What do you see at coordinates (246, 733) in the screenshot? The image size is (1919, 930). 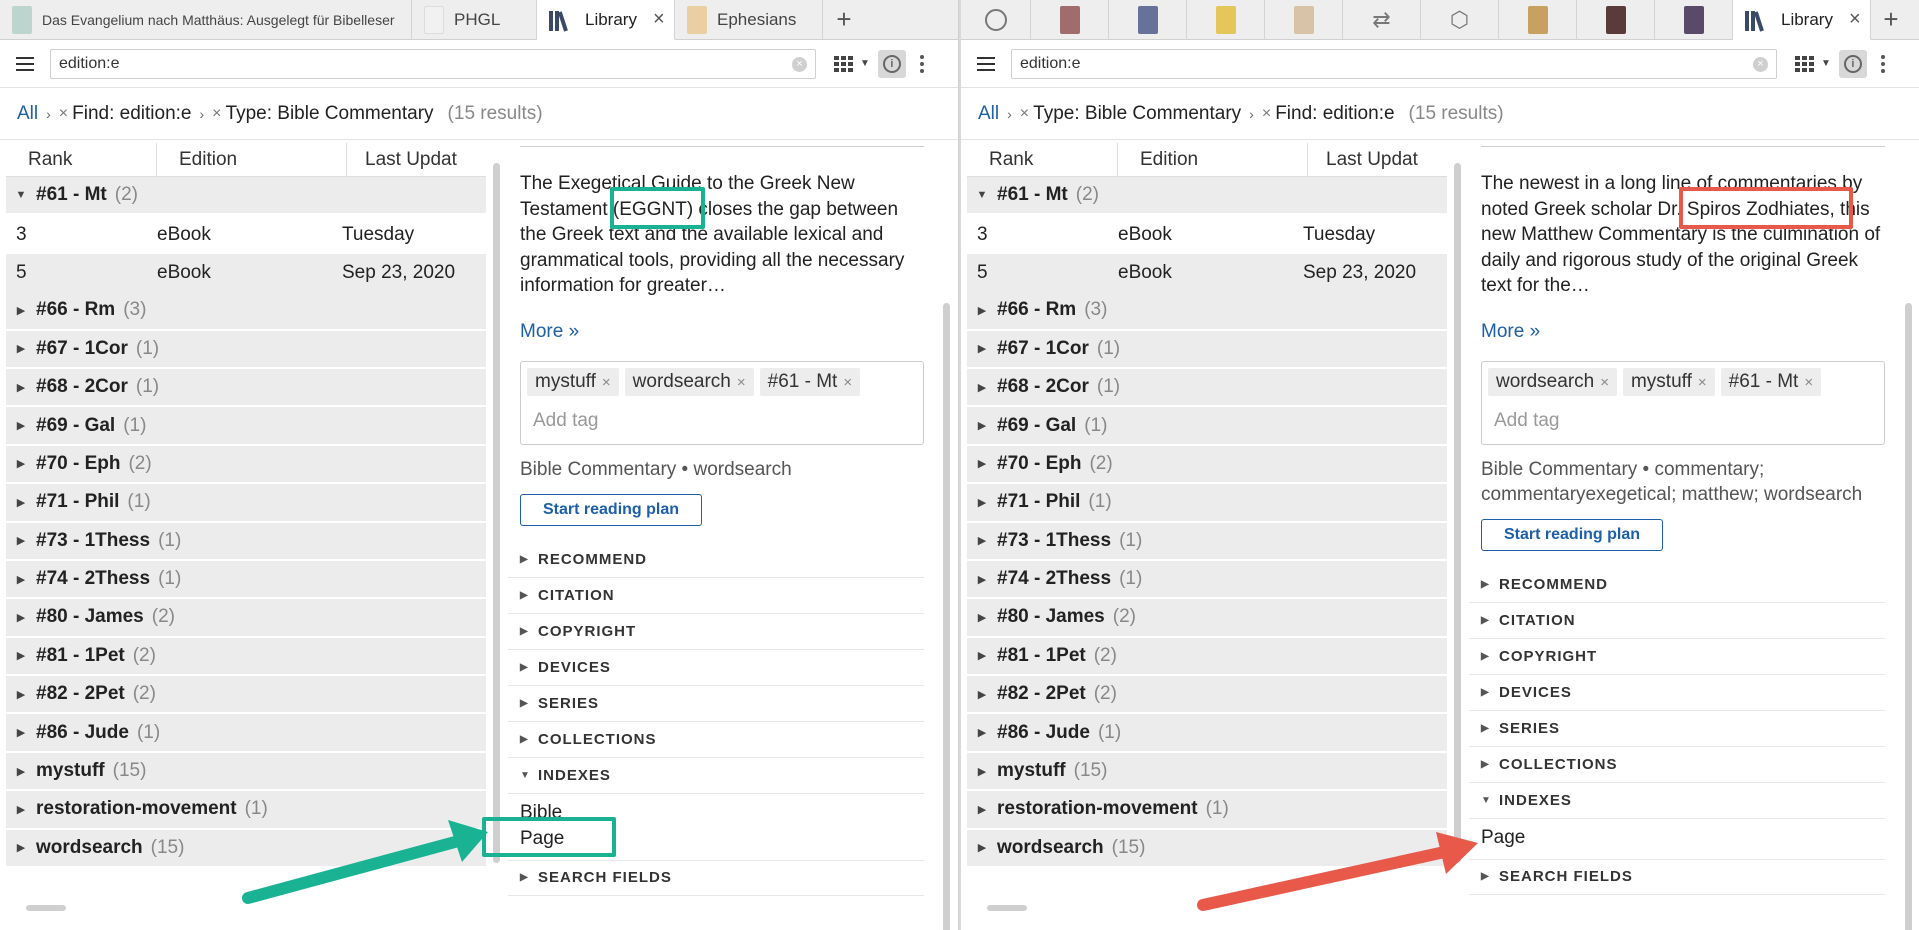 I see `table-group-row: ▶ #86 - Jude (1)` at bounding box center [246, 733].